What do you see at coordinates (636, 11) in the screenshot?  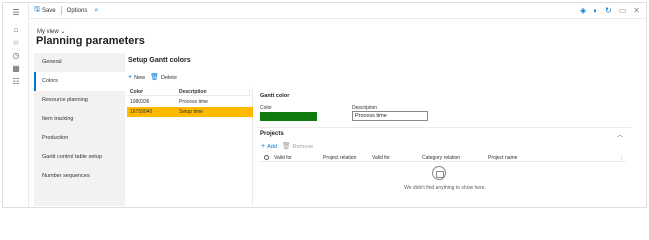 I see `close-icon: ✕` at bounding box center [636, 11].